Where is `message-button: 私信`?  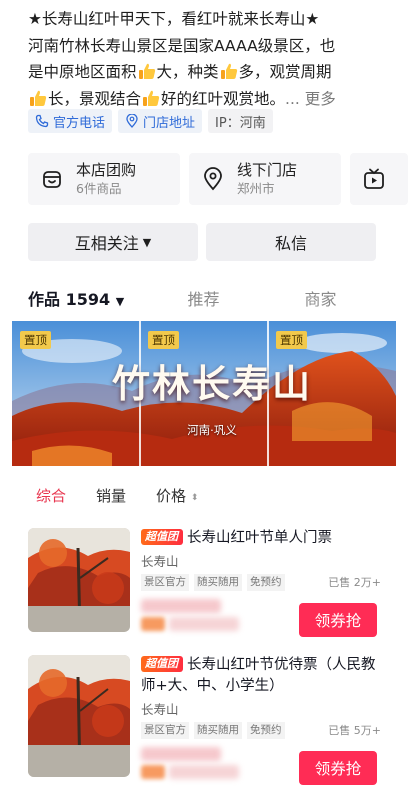 message-button: 私信 is located at coordinates (291, 242).